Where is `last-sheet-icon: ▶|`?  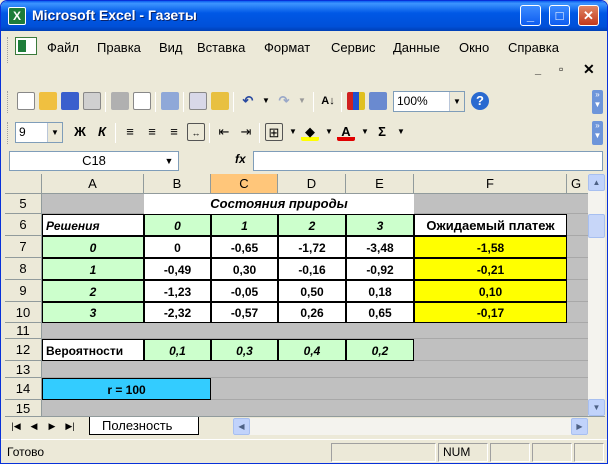 last-sheet-icon: ▶| is located at coordinates (70, 426).